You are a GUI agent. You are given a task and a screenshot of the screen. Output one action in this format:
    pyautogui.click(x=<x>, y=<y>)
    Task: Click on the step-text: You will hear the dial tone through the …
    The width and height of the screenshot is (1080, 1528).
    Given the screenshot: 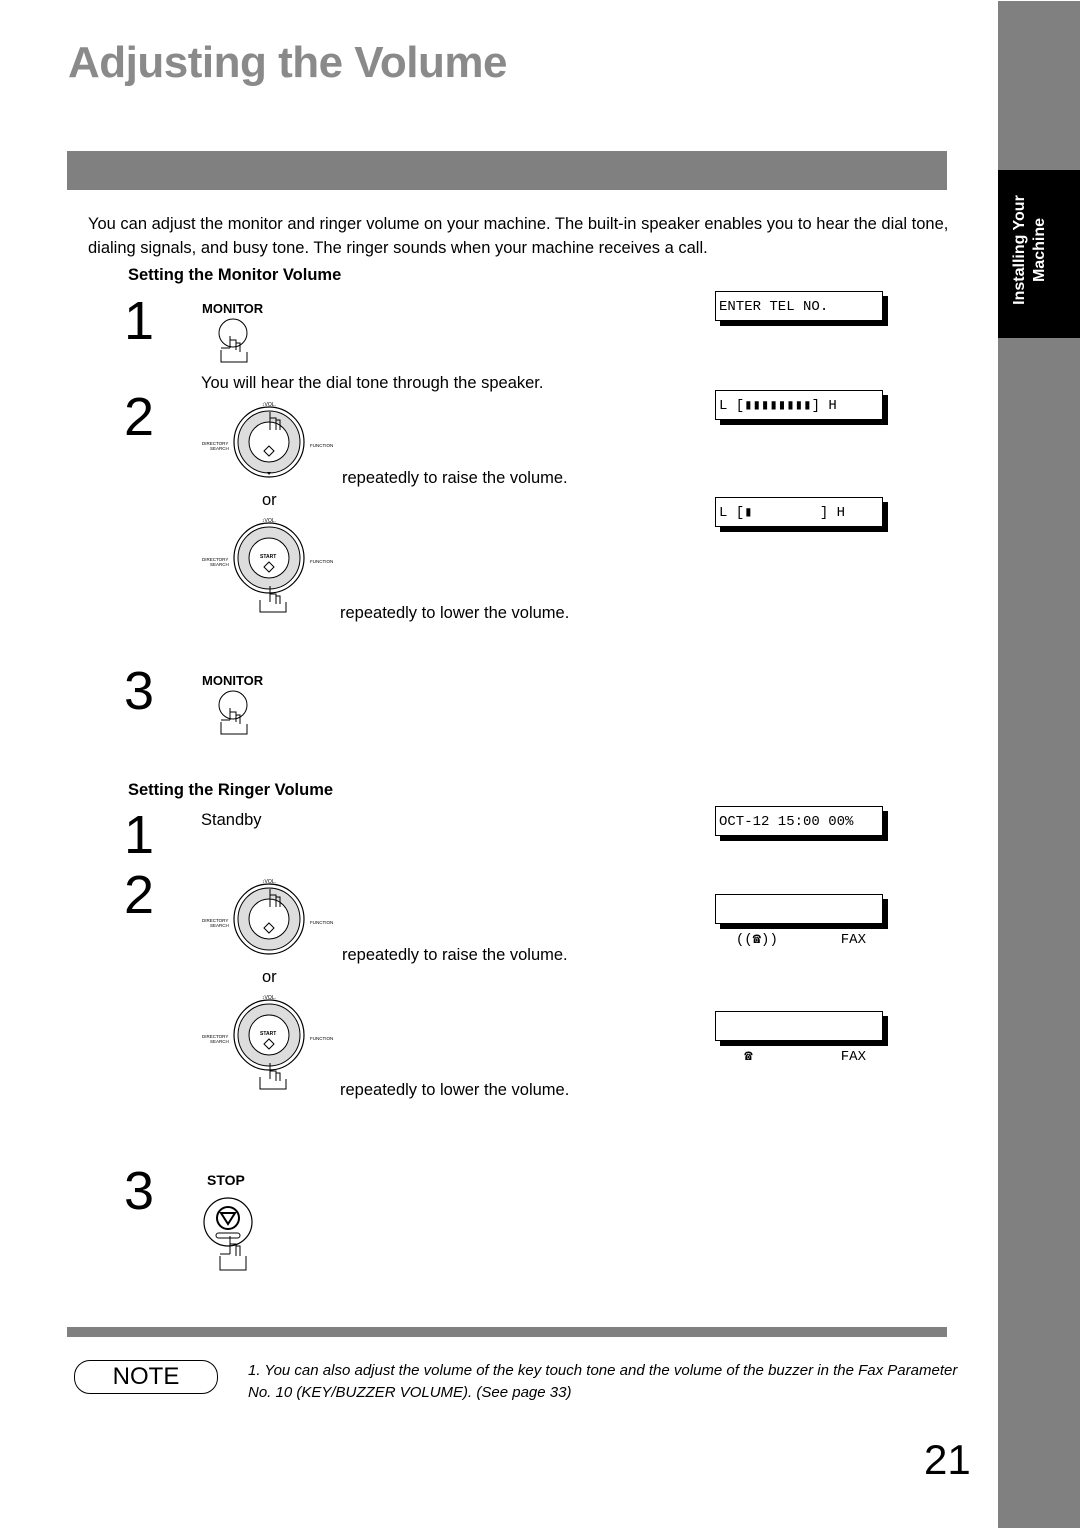 What is the action you would take?
    pyautogui.click(x=372, y=383)
    